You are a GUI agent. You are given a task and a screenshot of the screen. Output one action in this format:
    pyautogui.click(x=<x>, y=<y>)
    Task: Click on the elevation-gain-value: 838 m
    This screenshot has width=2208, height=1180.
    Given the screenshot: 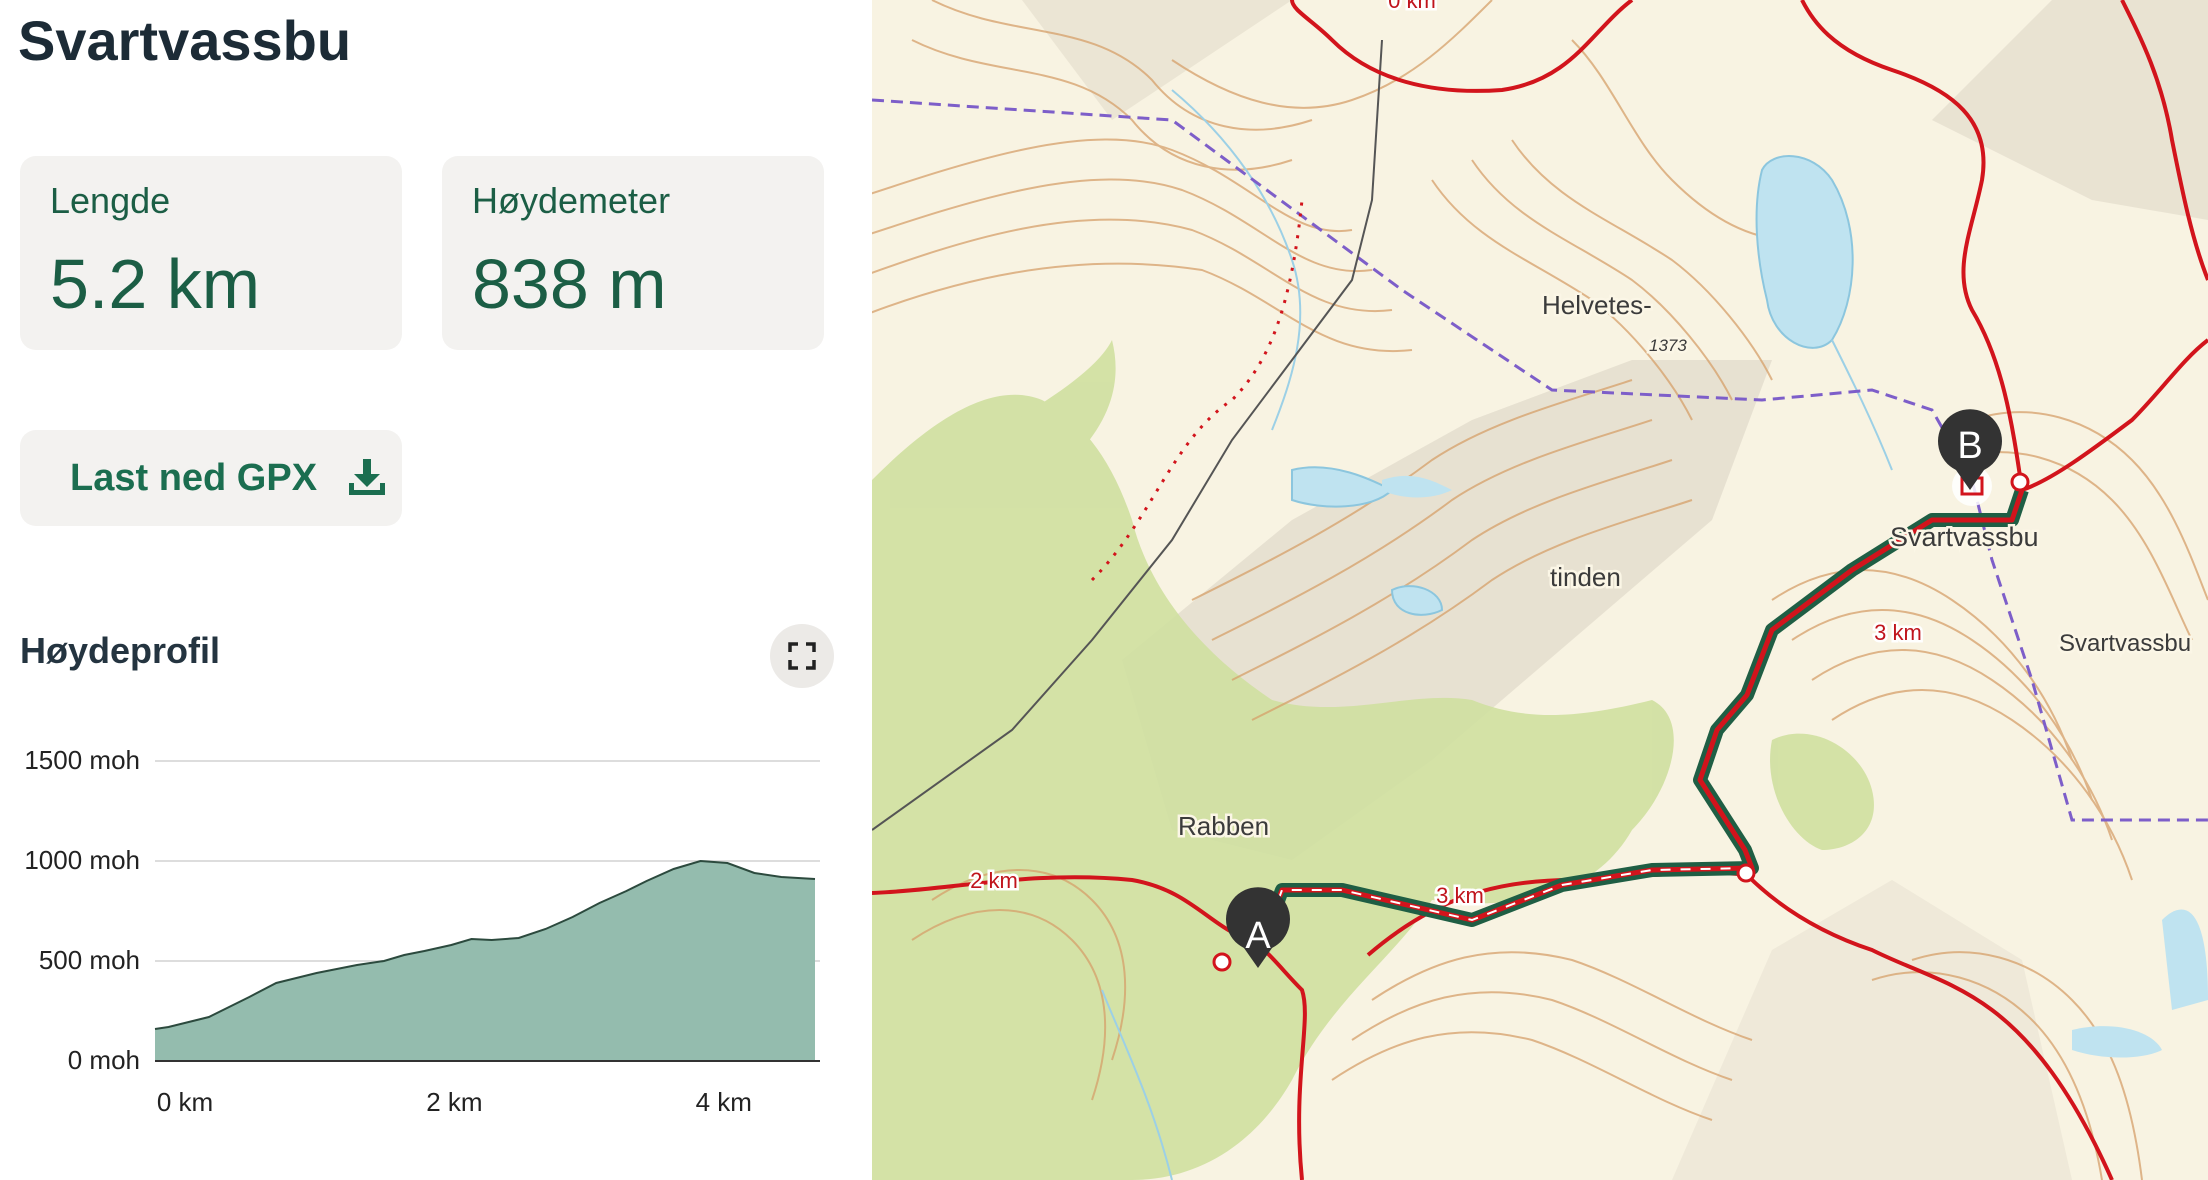 What is the action you would take?
    pyautogui.click(x=569, y=284)
    